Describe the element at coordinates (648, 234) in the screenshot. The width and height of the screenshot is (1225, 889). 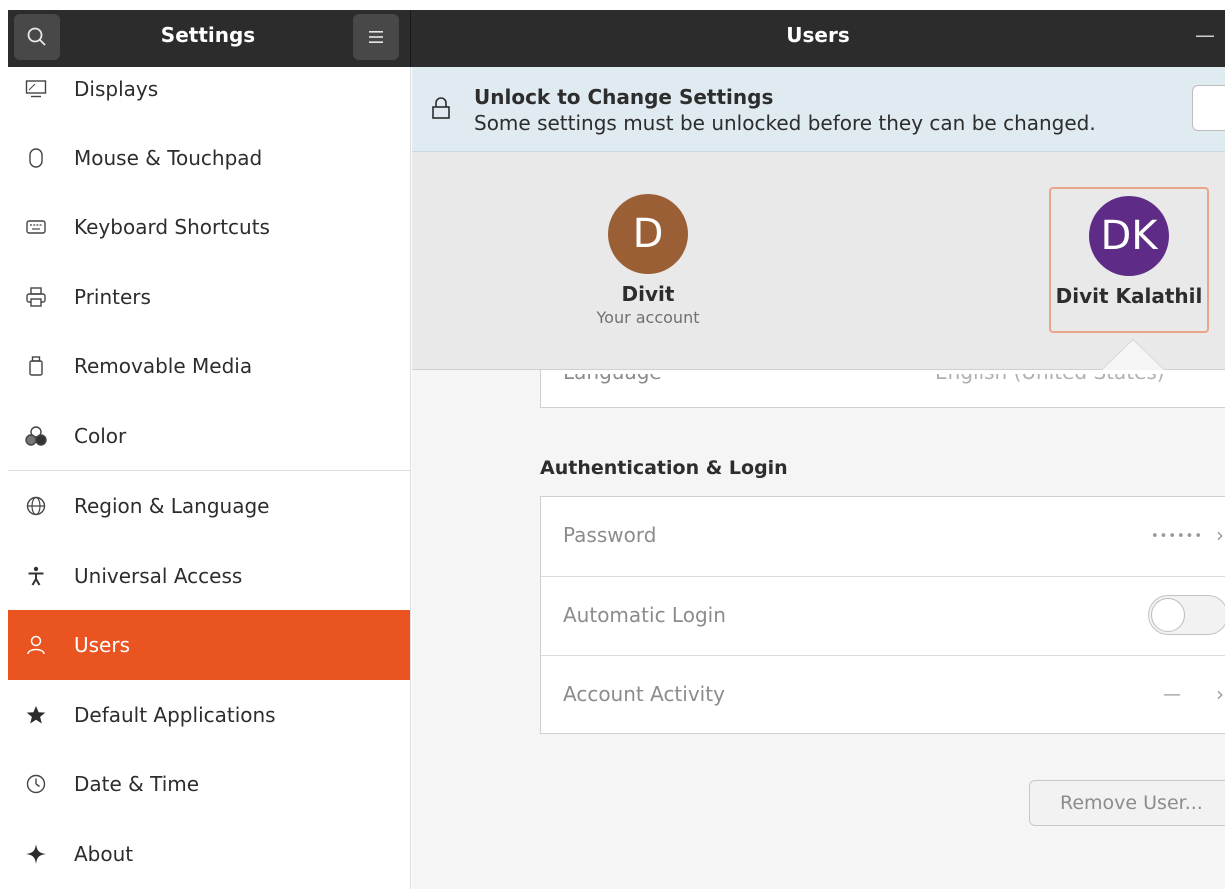
I see `avatar: D` at that location.